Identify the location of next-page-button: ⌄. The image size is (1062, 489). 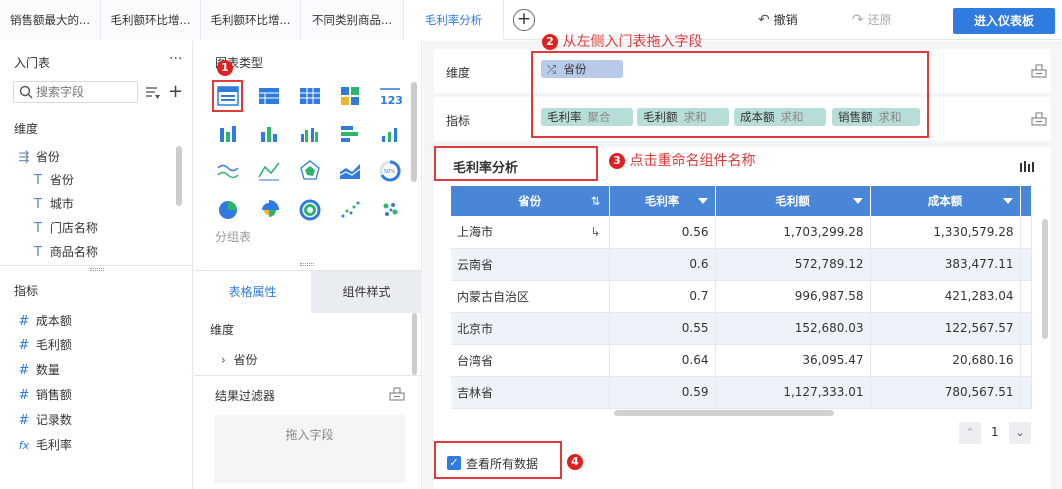
(1020, 433).